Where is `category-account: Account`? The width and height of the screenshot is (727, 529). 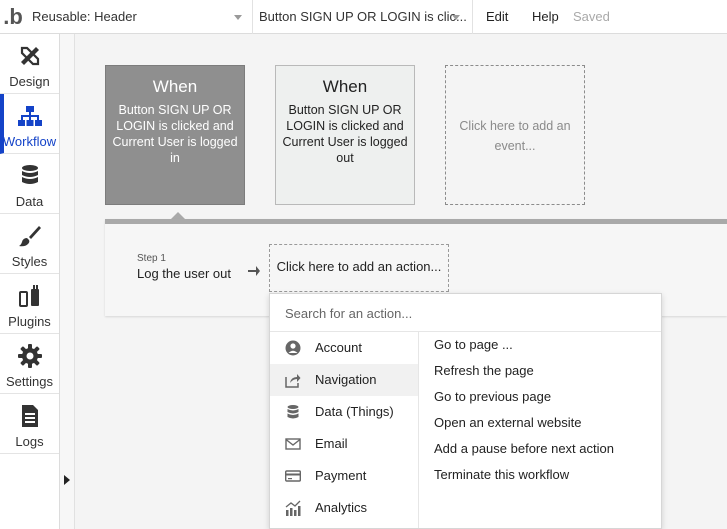
category-account: Account is located at coordinates (344, 348).